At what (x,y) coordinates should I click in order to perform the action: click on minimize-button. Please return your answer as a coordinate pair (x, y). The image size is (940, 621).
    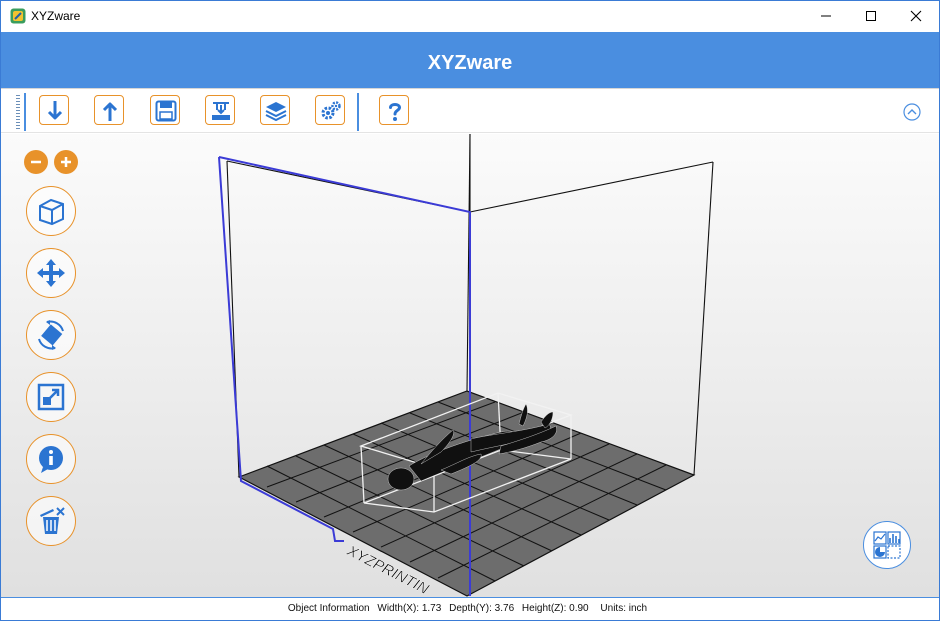
    Looking at the image, I should click on (826, 16).